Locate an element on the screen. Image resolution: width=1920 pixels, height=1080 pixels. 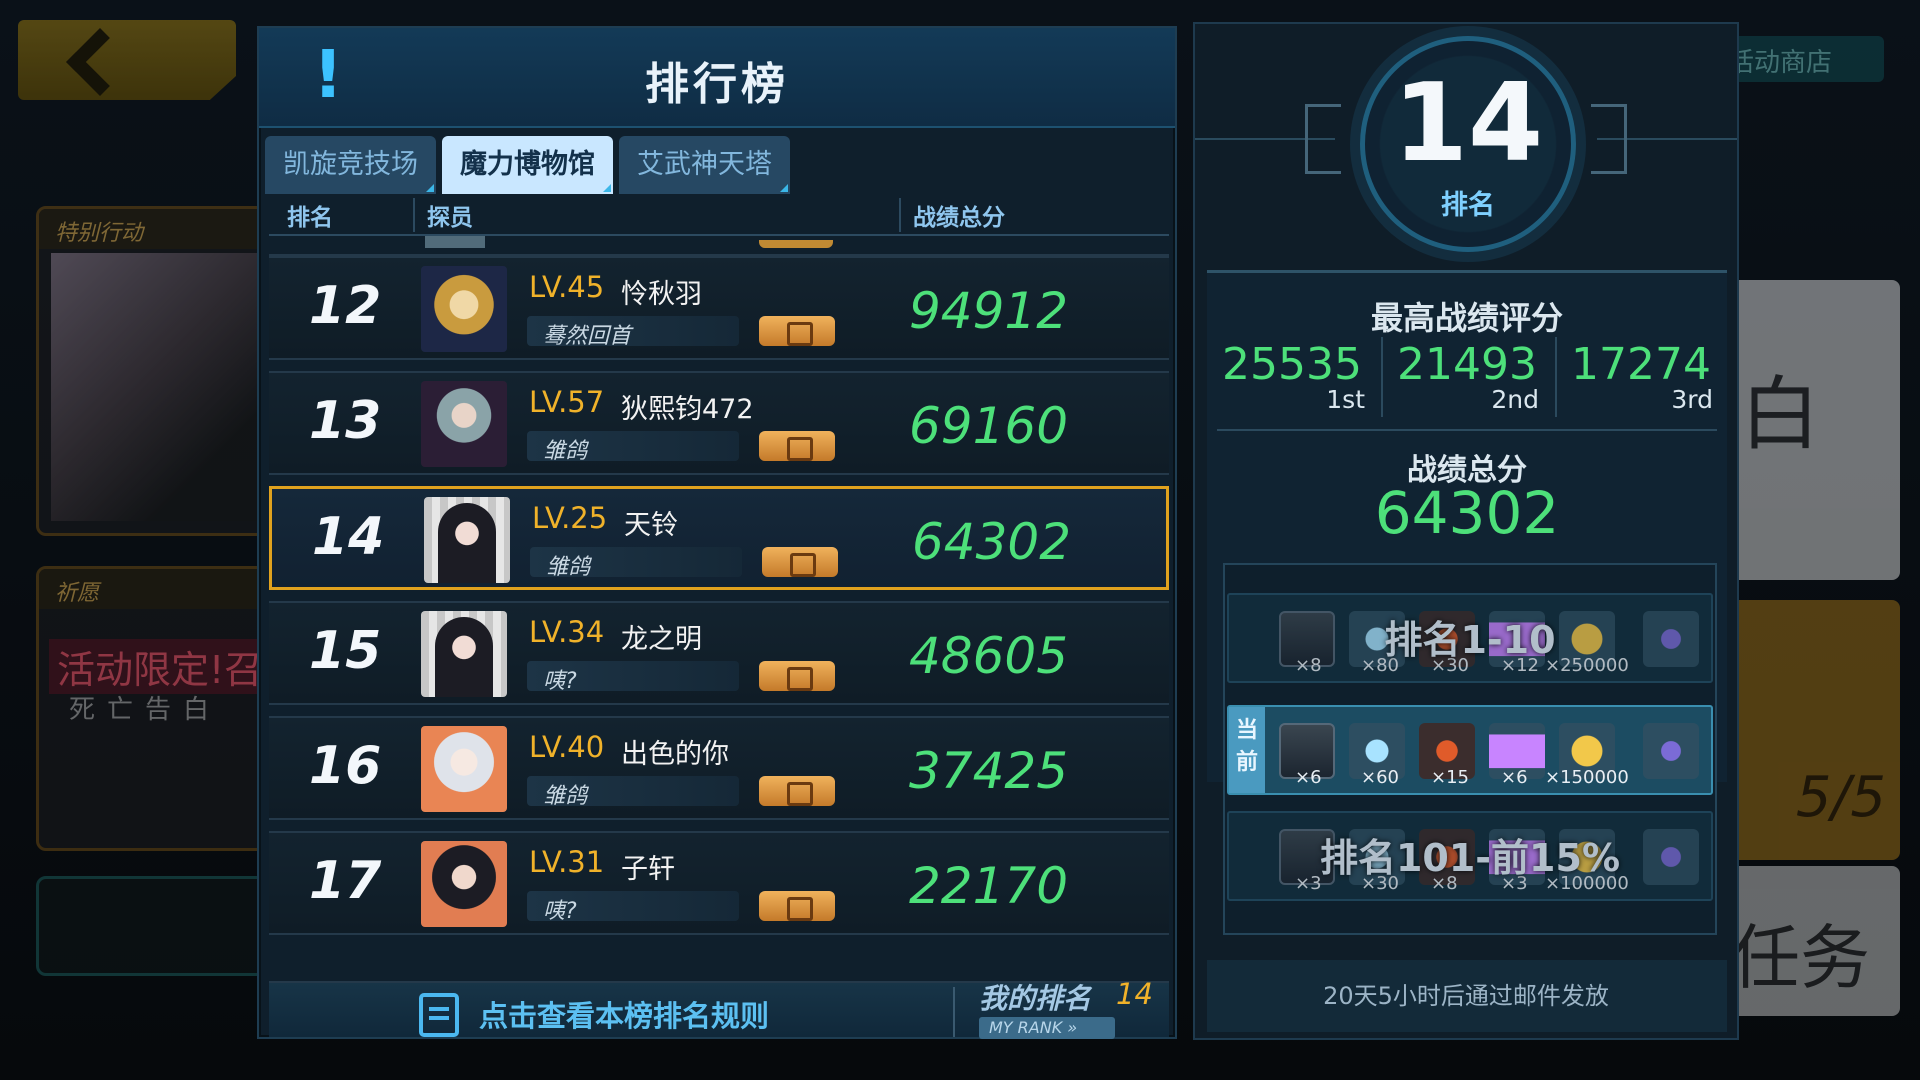
event-card-special-ops: 特别行动 is located at coordinates (156, 371).